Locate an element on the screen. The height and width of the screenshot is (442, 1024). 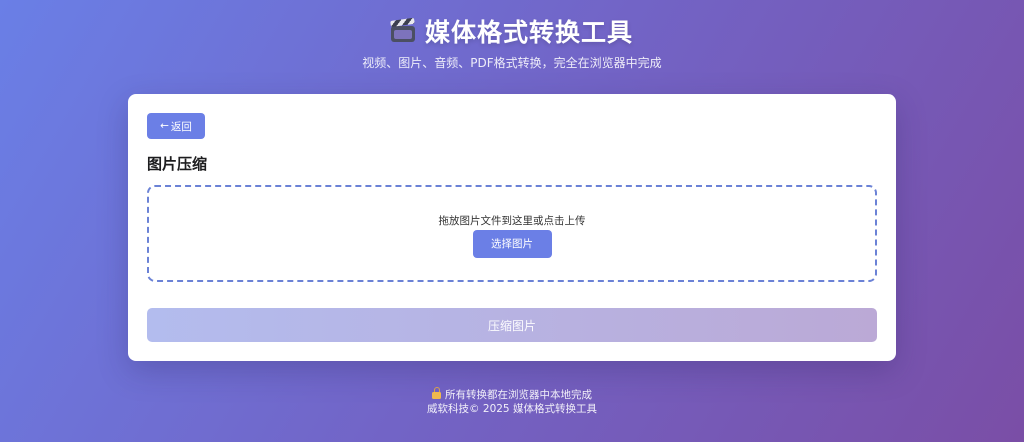
clapper-board-icon is located at coordinates (402, 29).